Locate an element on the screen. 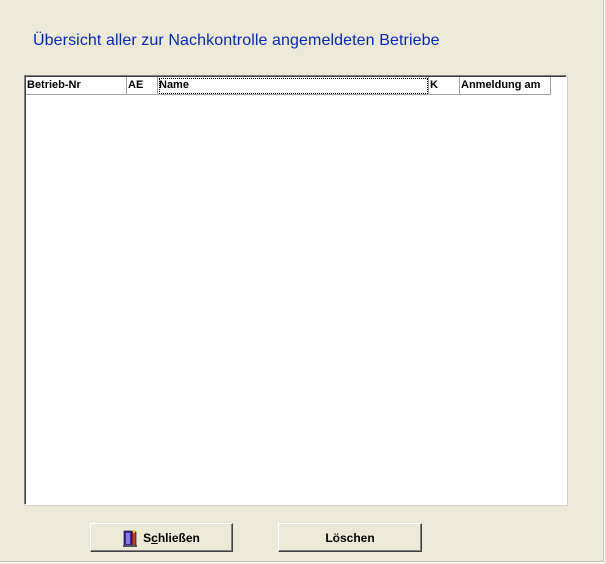  column-header-name: Name is located at coordinates (293, 86).